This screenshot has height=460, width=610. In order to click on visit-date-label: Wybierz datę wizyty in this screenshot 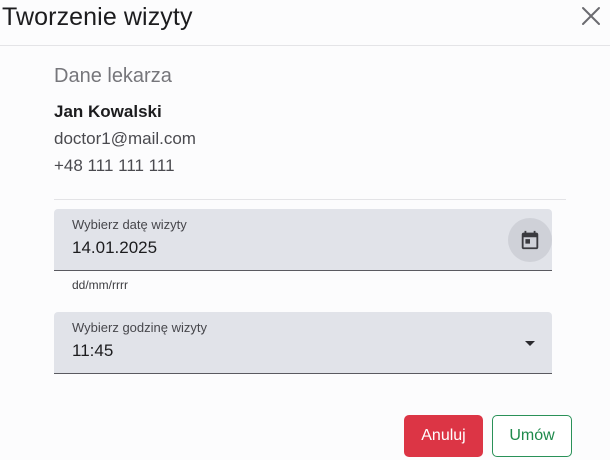, I will do `click(129, 224)`.